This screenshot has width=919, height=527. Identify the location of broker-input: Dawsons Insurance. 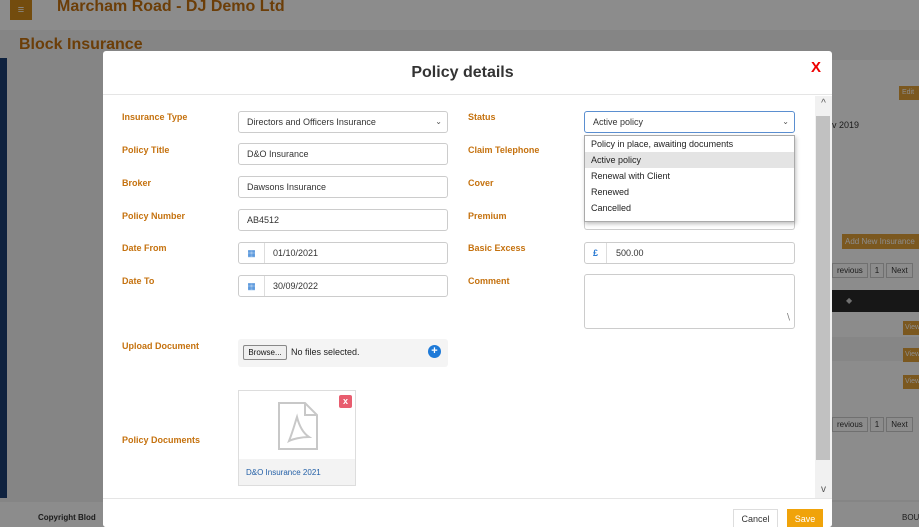
(343, 187).